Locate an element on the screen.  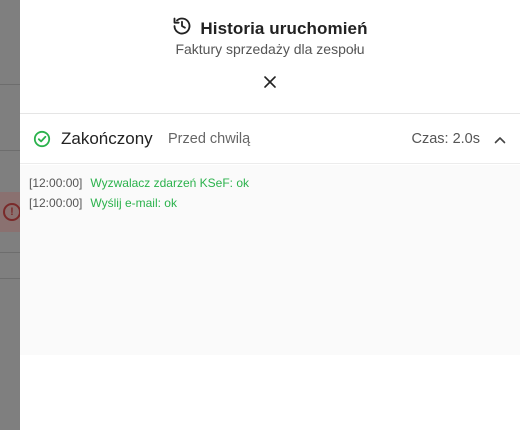
drawer-title: Historia uruchomień is located at coordinates (284, 28).